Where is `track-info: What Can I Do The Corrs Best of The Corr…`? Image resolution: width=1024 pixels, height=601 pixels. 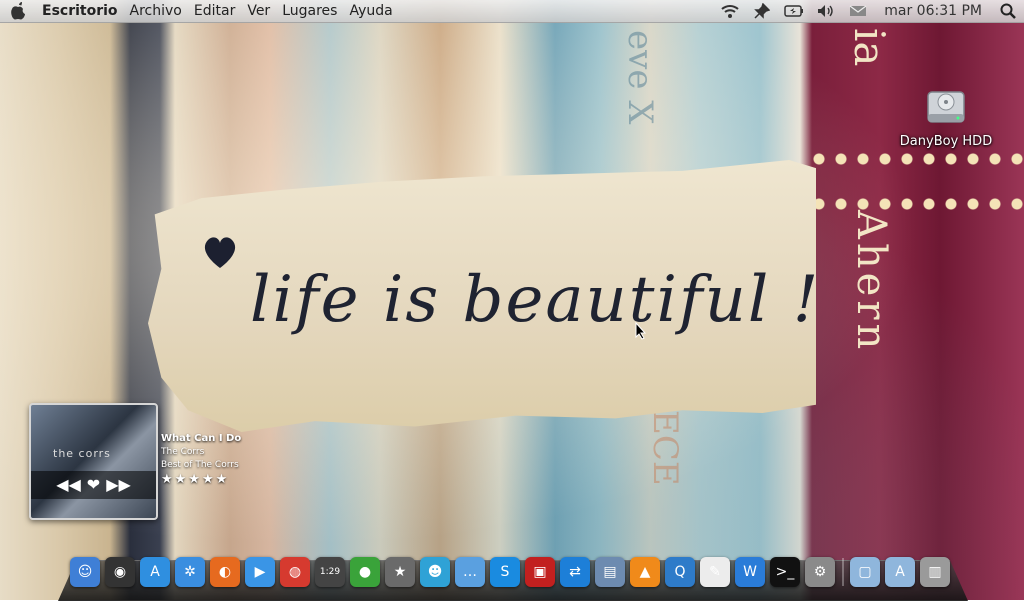
track-info: What Can I Do The Corrs Best of The Corr… is located at coordinates (206, 460).